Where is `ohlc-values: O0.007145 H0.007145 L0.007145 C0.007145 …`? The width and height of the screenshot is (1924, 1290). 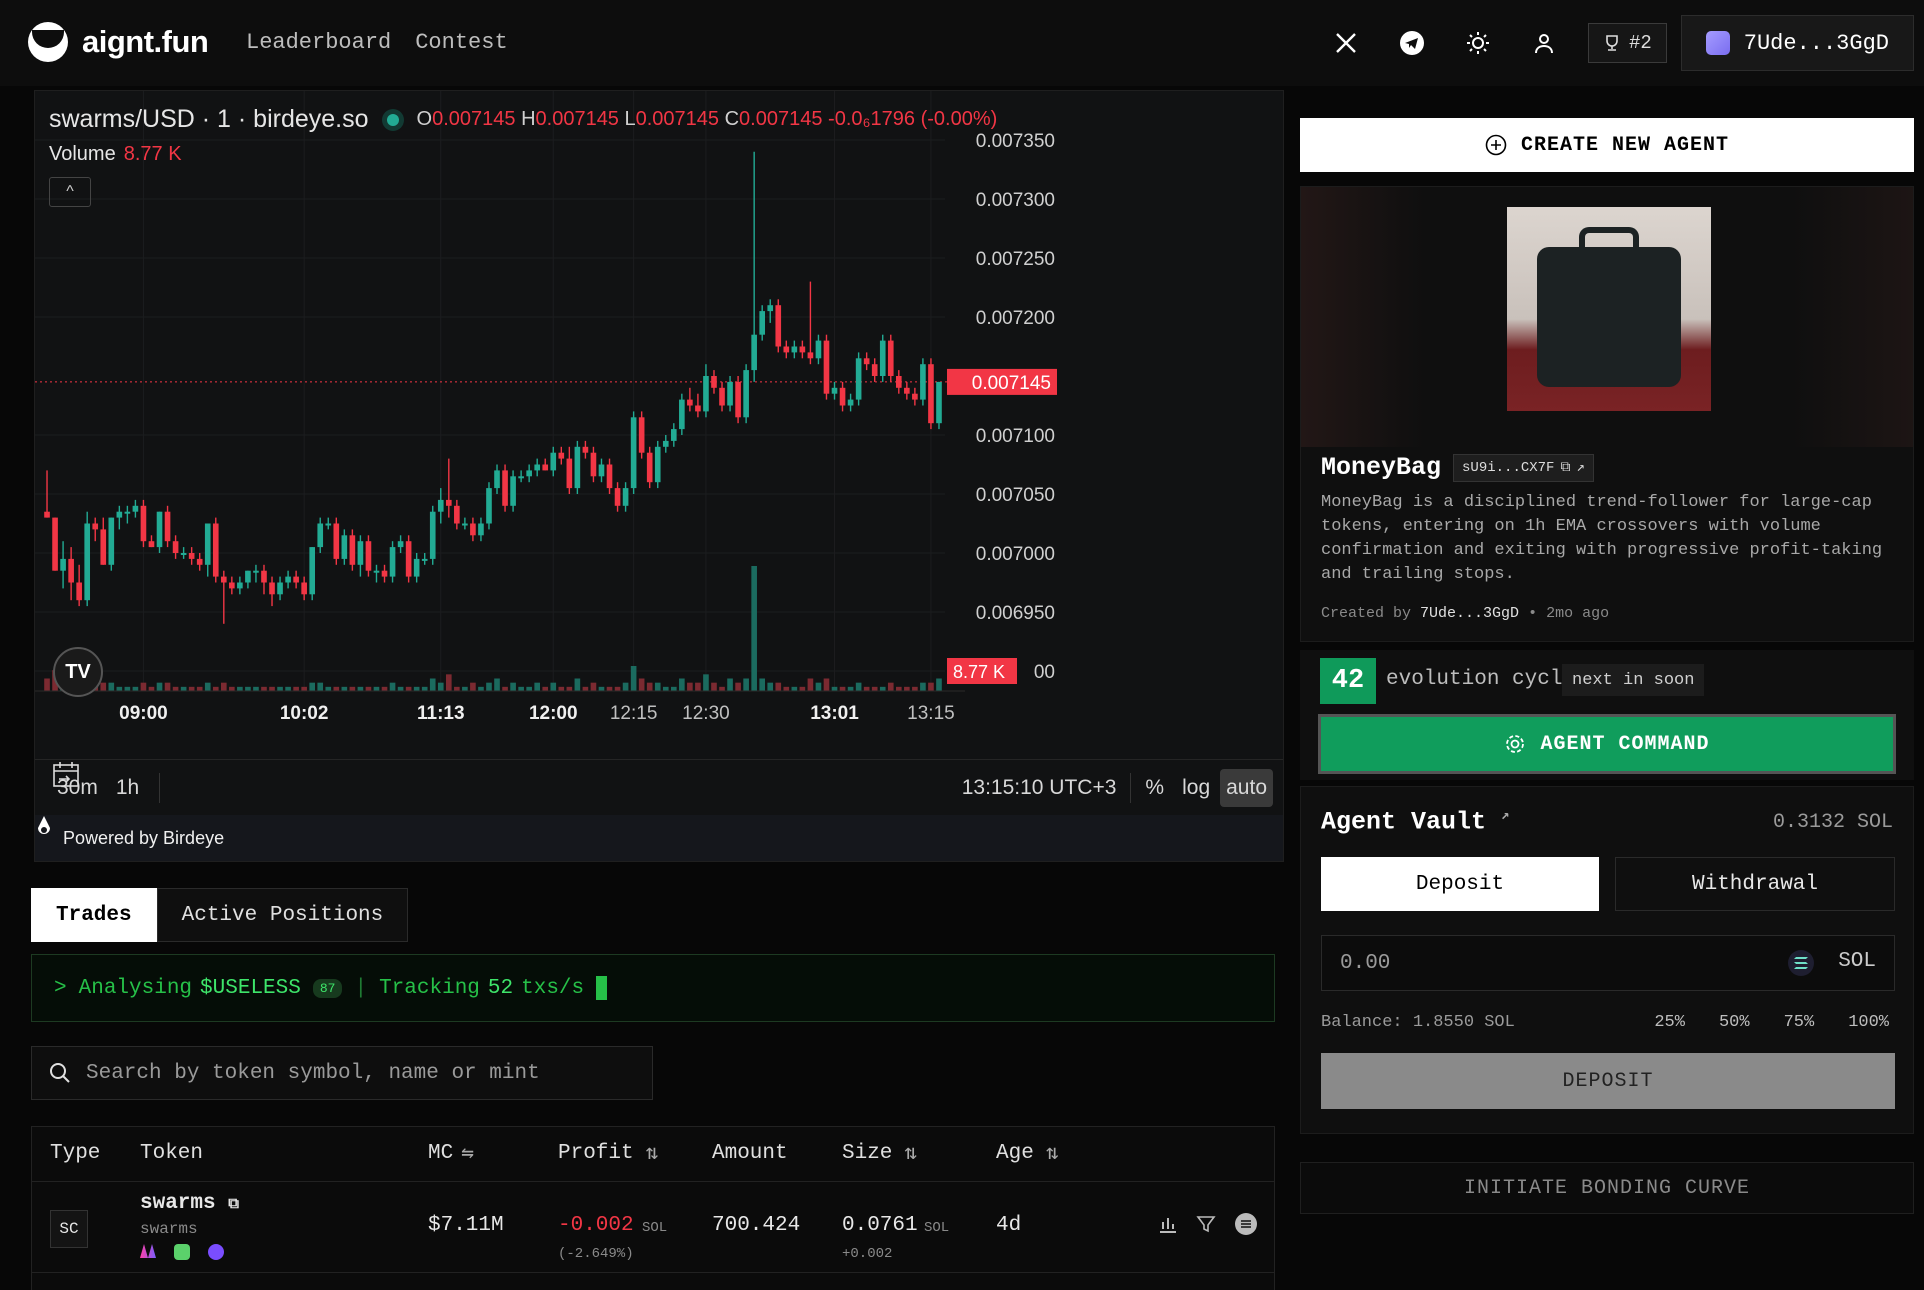 ohlc-values: O0.007145 H0.007145 L0.007145 C0.007145 … is located at coordinates (707, 119).